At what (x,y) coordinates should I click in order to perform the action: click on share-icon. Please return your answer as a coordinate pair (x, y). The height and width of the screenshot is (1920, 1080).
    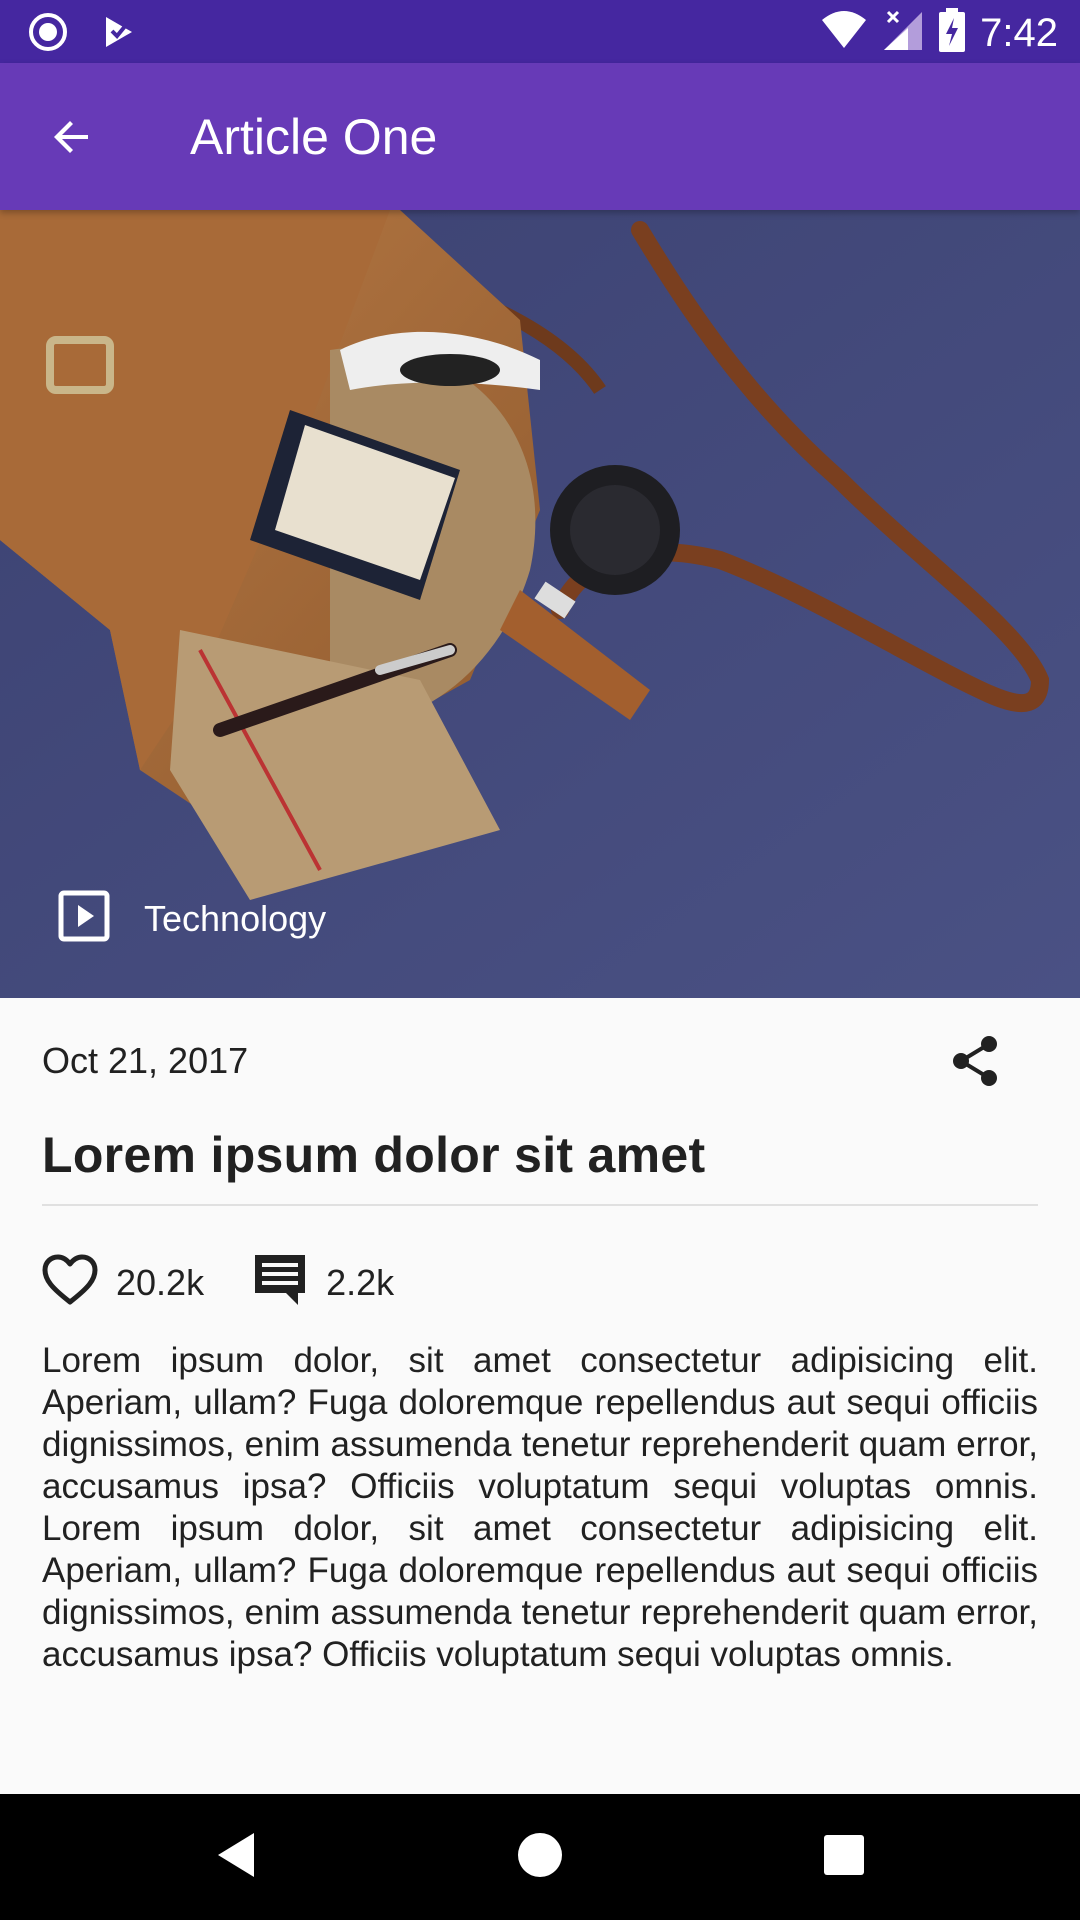
    Looking at the image, I should click on (975, 1063).